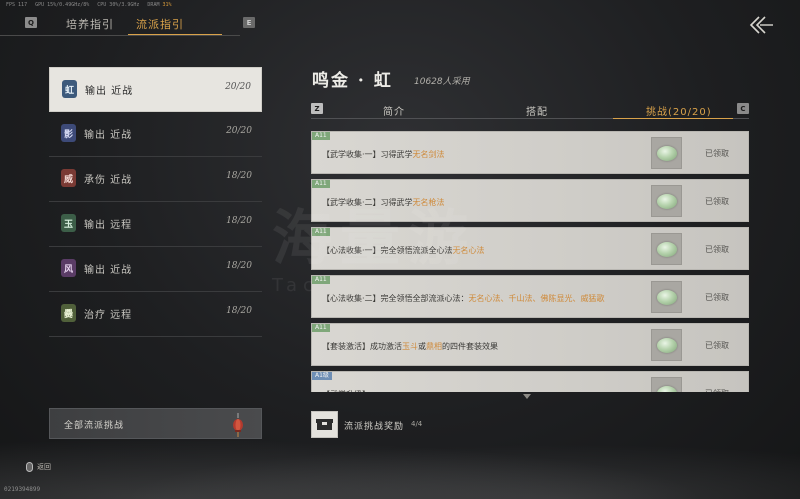 This screenshot has width=800, height=499. I want to click on key-hint-z: Z, so click(317, 108).